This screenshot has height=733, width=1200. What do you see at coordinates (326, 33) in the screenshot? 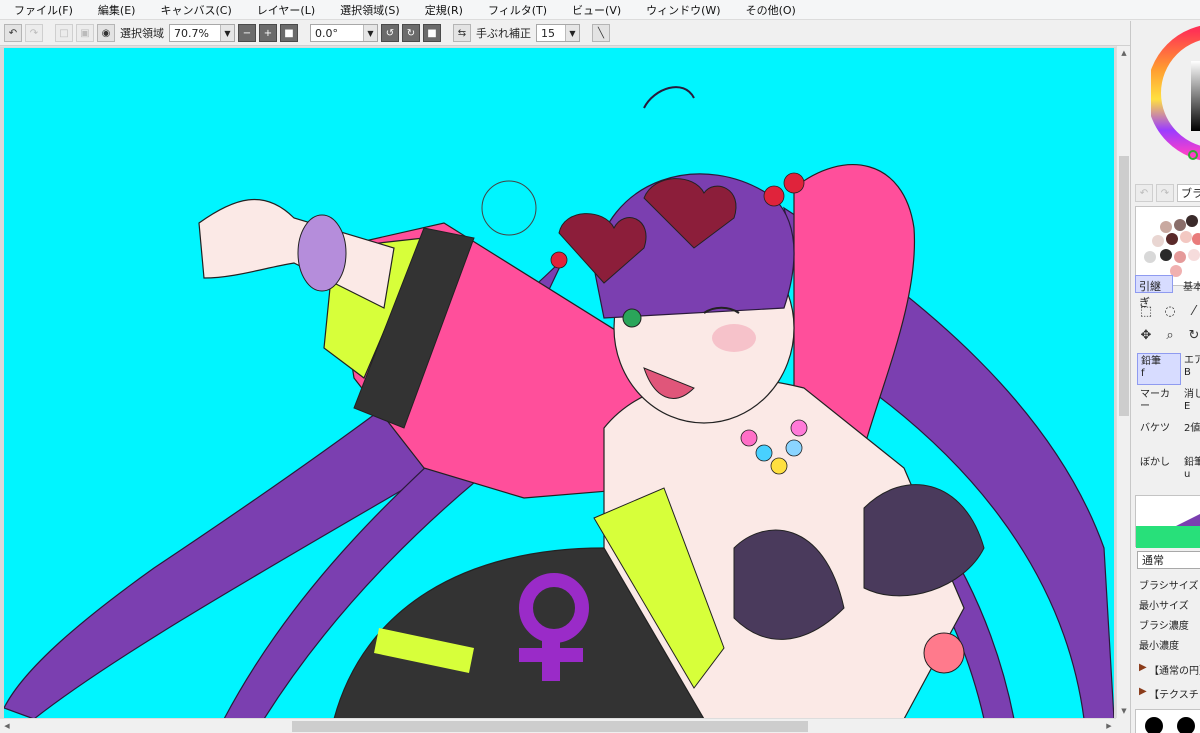
I see `rotation-value: 0.0°` at bounding box center [326, 33].